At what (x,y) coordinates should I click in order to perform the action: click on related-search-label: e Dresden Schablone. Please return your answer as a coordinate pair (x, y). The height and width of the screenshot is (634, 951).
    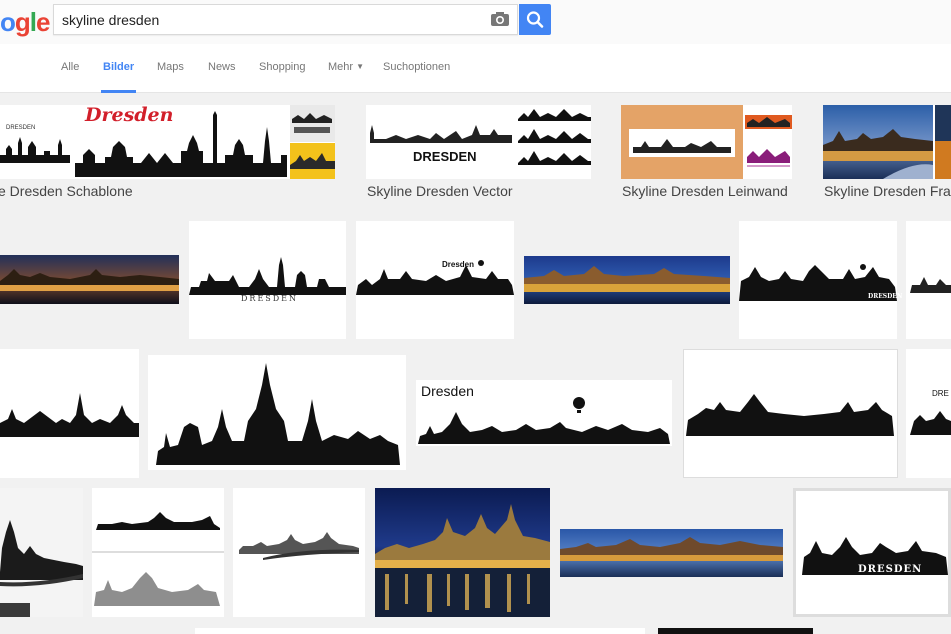
    Looking at the image, I should click on (66, 191).